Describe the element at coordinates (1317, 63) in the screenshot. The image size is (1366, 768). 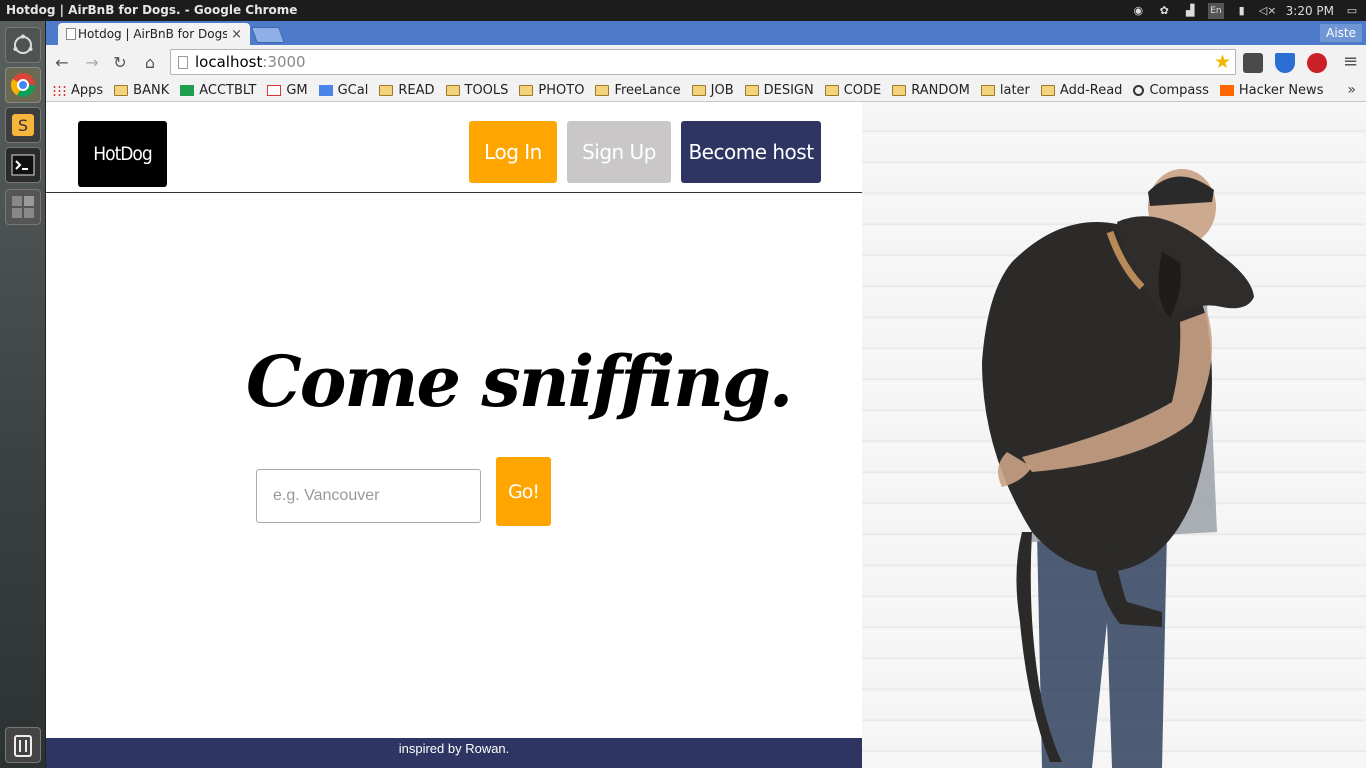
I see `pinterest-icon` at that location.